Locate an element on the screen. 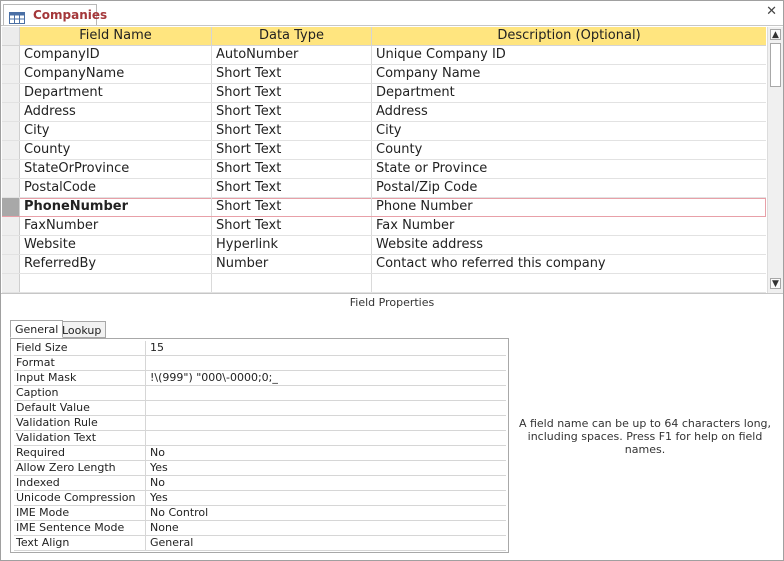 Image resolution: width=784 pixels, height=561 pixels. data-type-cell: Number is located at coordinates (292, 264).